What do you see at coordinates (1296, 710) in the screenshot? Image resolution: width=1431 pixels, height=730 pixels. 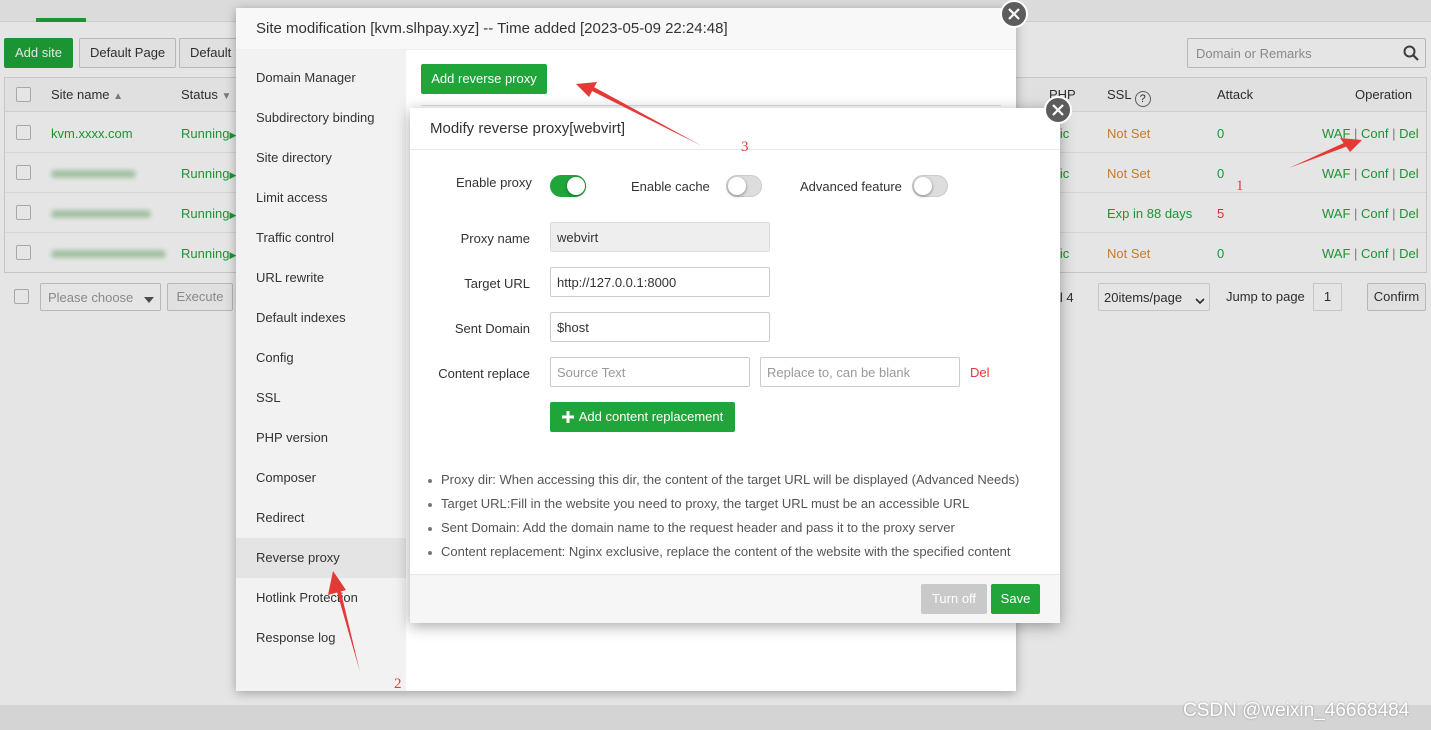 I see `watermark: CSDN @weixin_46668484` at bounding box center [1296, 710].